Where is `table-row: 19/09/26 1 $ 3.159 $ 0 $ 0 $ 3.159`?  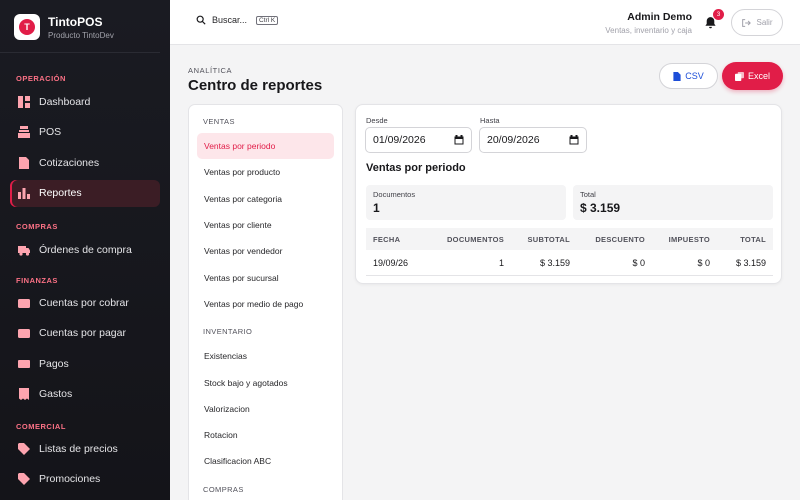 table-row: 19/09/26 1 $ 3.159 $ 0 $ 0 $ 3.159 is located at coordinates (569, 263).